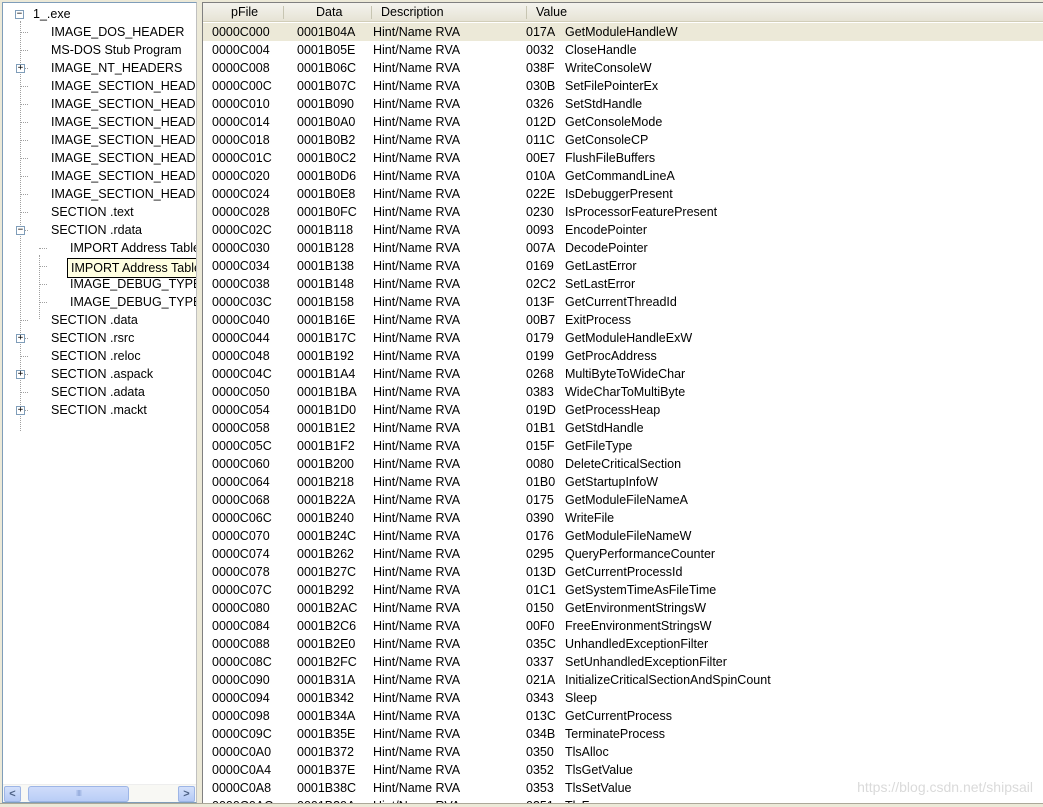 The height and width of the screenshot is (807, 1043). Describe the element at coordinates (78, 794) in the screenshot. I see `scroll-thumb: IIII` at that location.